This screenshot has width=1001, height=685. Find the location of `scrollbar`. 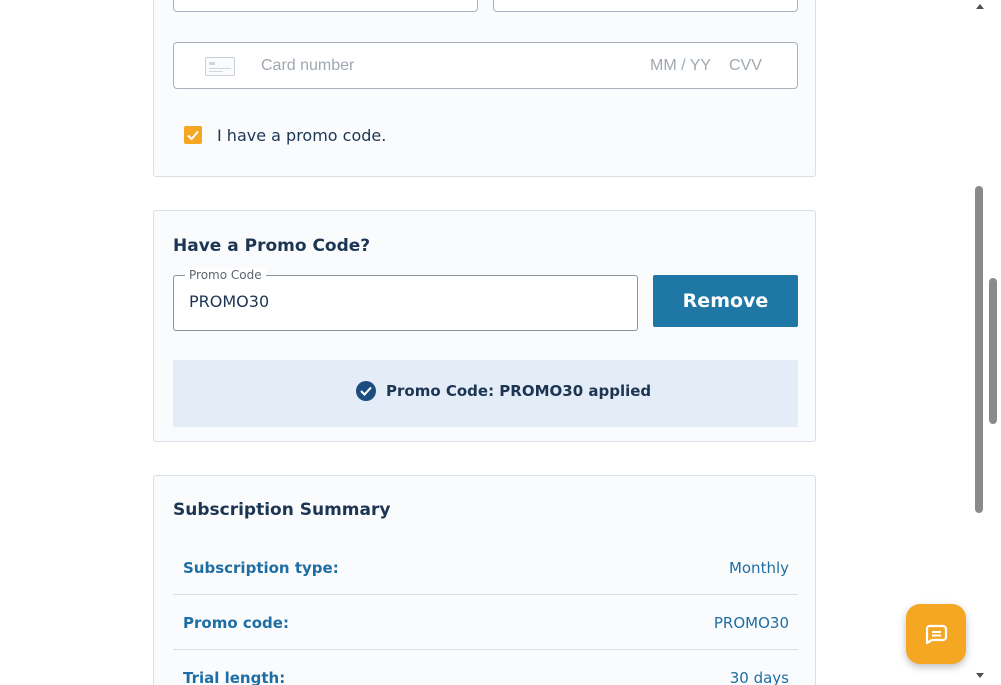

scrollbar is located at coordinates (986, 342).